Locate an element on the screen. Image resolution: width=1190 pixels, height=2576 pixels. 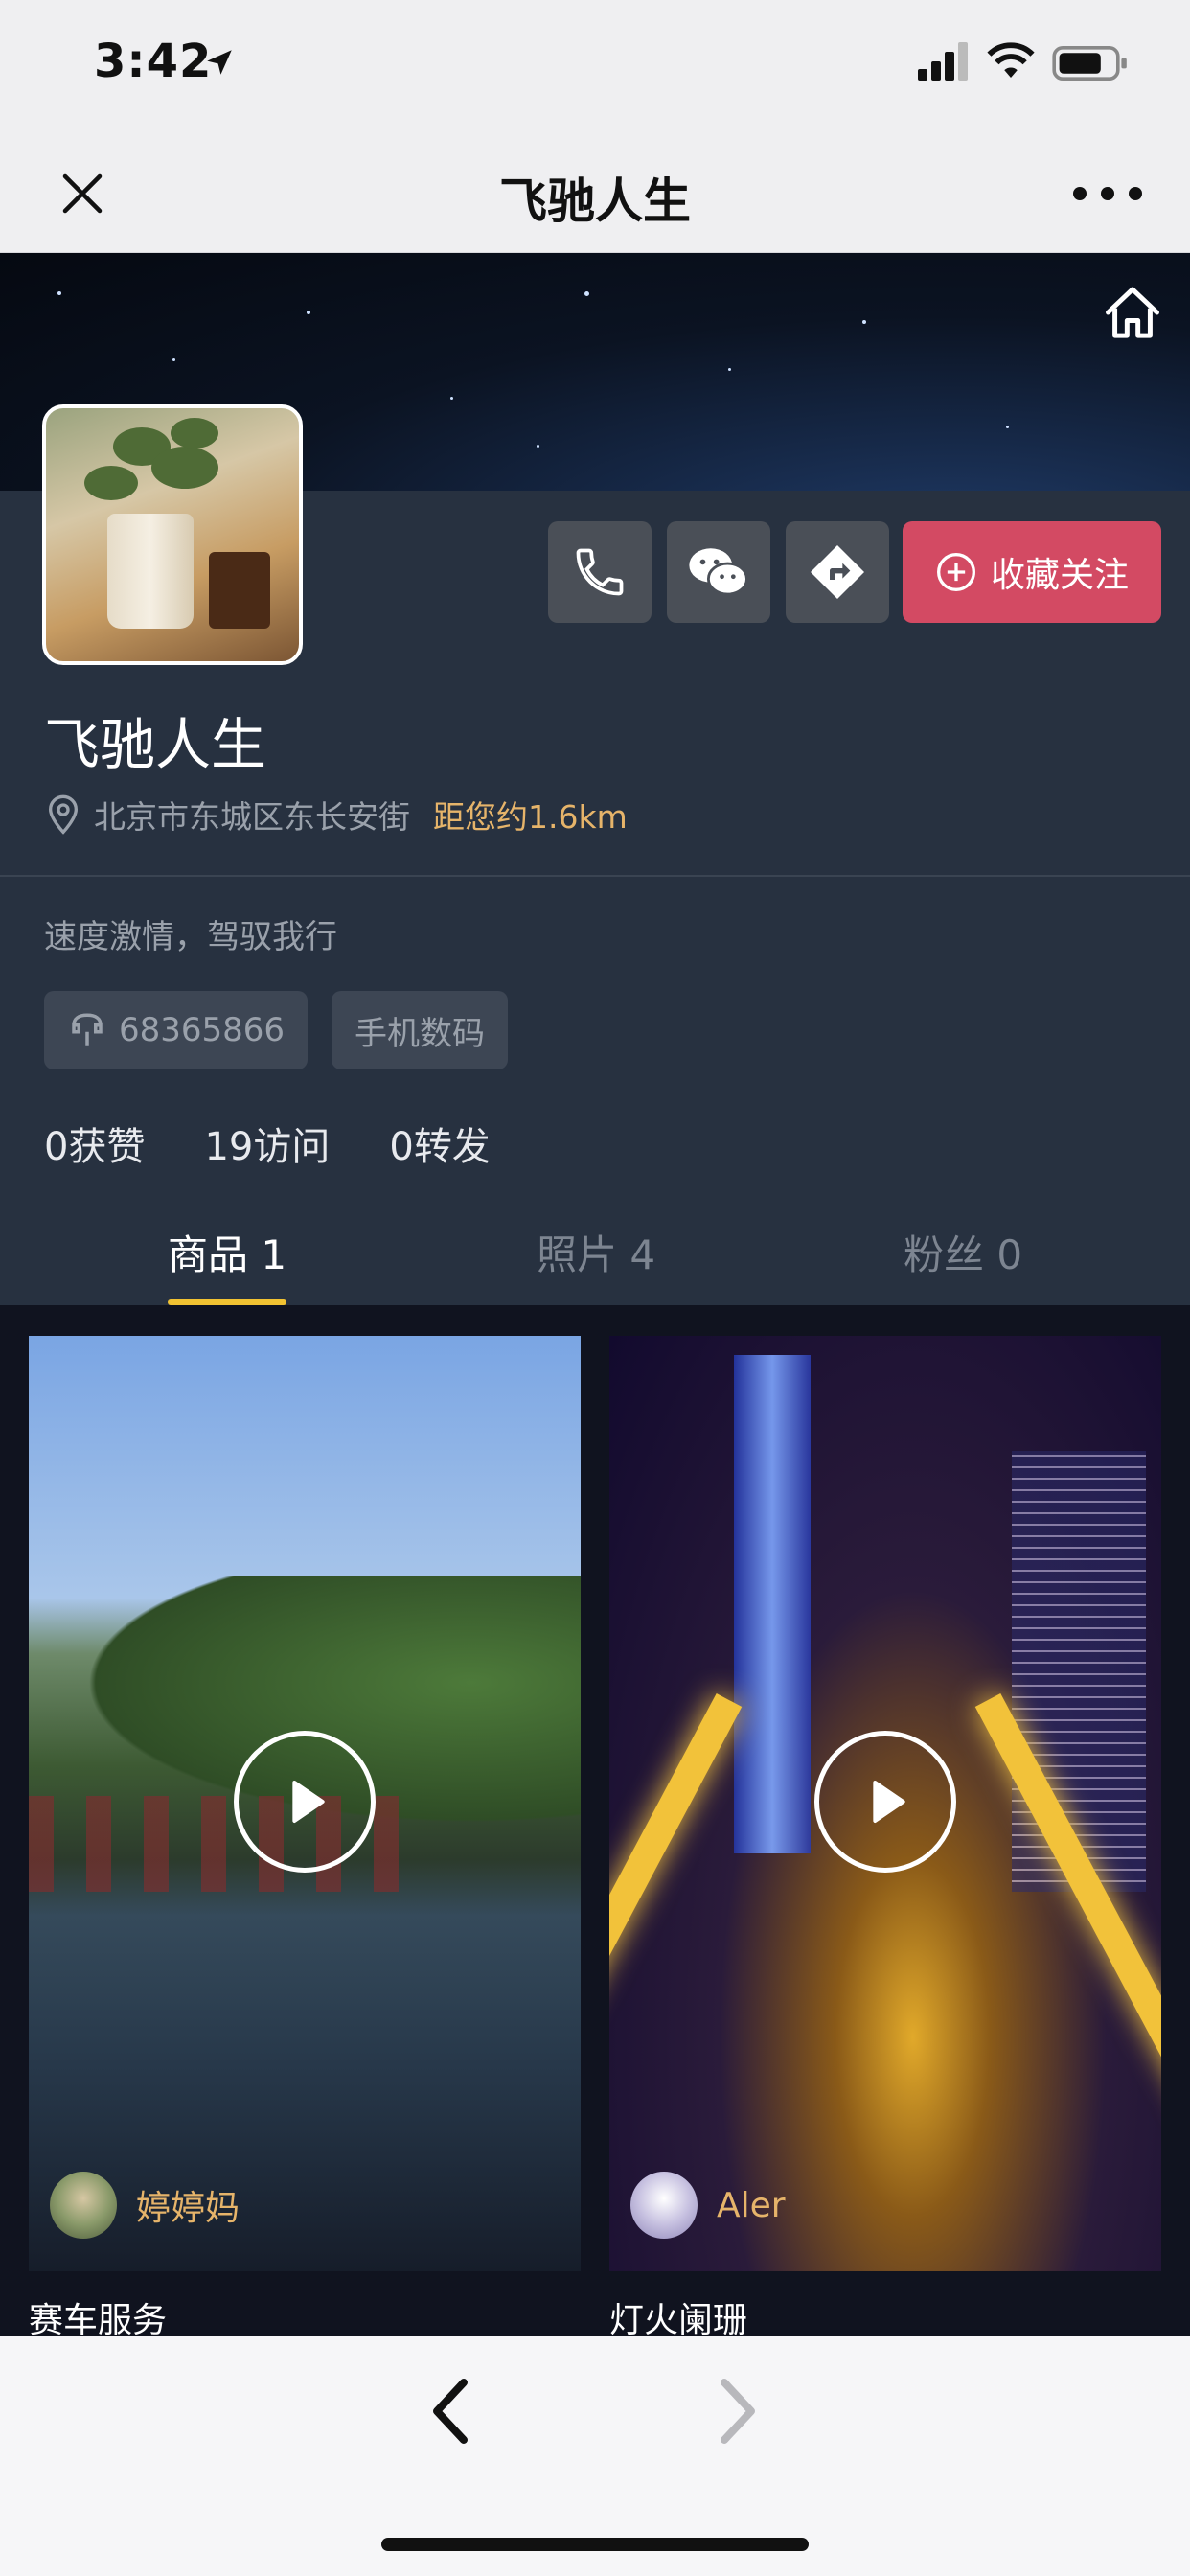
follow-button-label: 收藏关注 is located at coordinates (1060, 575).